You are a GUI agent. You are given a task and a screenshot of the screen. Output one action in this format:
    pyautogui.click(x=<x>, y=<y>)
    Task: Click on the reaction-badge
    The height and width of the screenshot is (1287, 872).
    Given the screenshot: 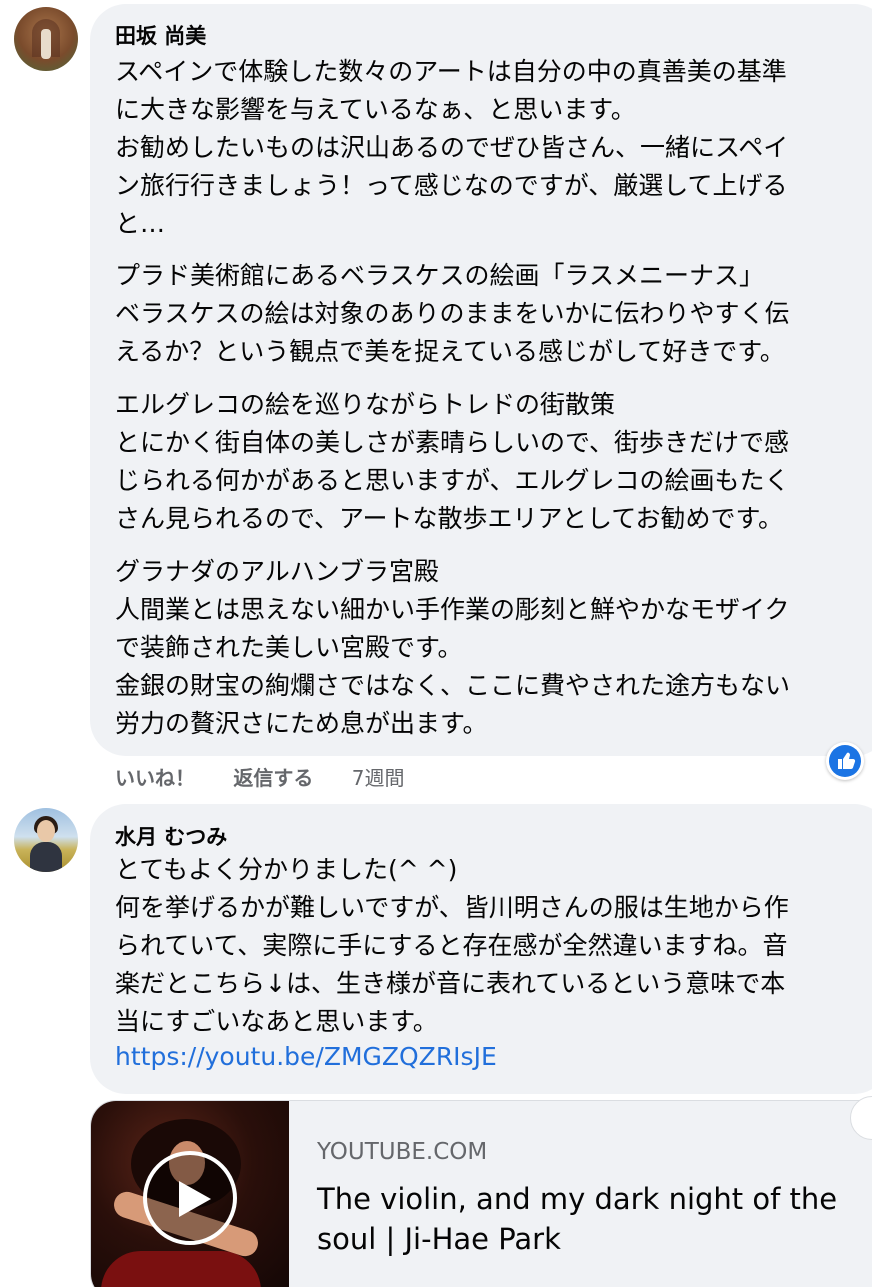 What is the action you would take?
    pyautogui.click(x=845, y=761)
    